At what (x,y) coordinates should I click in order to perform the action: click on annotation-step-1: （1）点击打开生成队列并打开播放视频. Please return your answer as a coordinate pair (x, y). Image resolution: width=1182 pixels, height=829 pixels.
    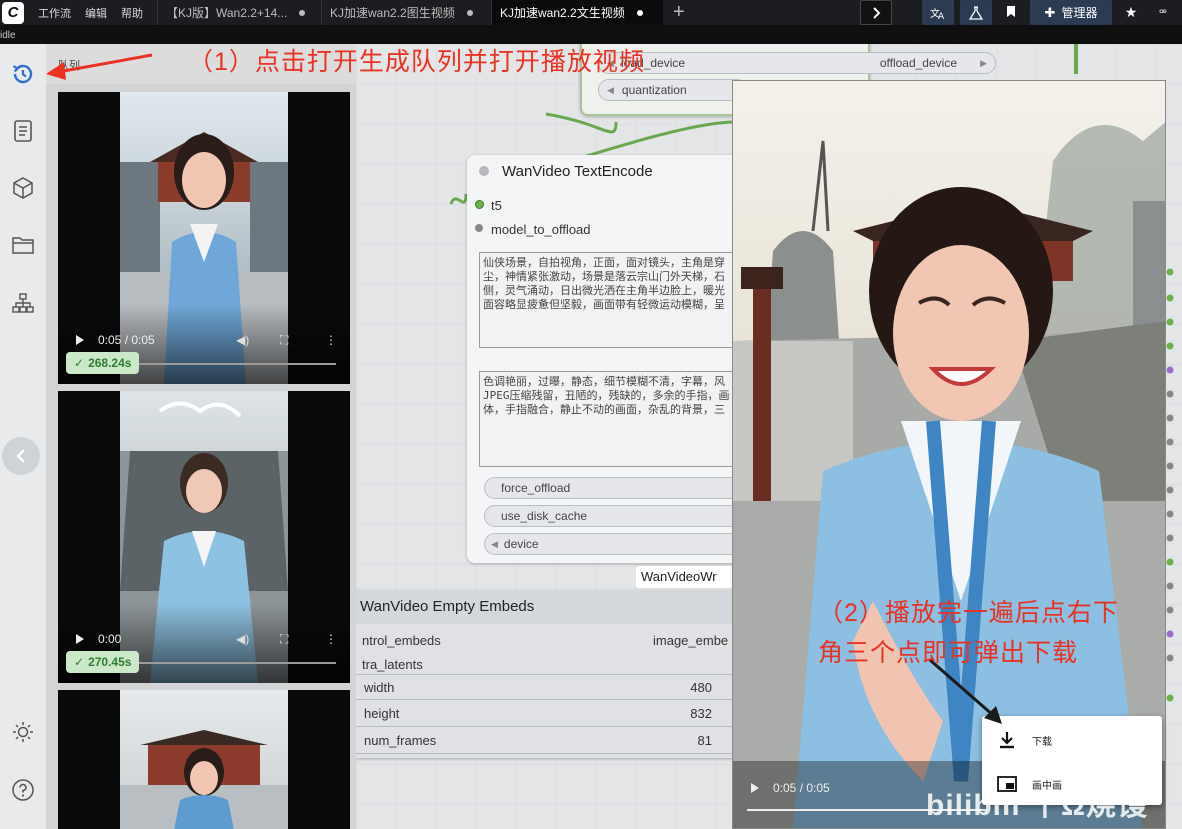
    Looking at the image, I should click on (416, 62).